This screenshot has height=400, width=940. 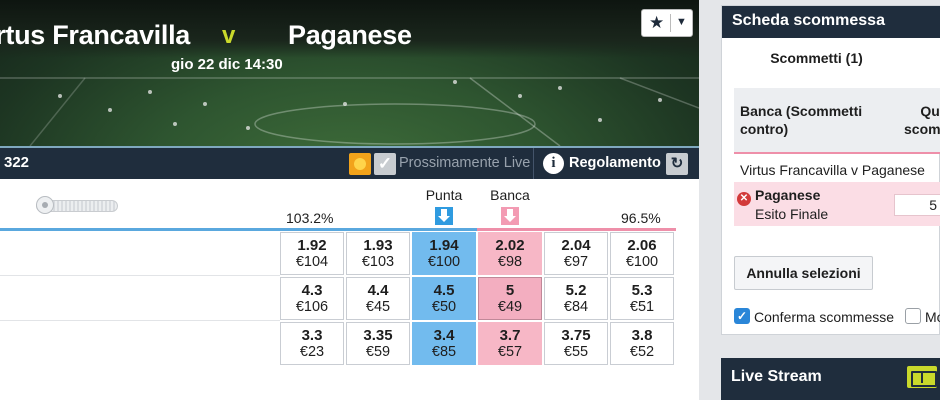 What do you see at coordinates (238, 229) in the screenshot?
I see `back-underline` at bounding box center [238, 229].